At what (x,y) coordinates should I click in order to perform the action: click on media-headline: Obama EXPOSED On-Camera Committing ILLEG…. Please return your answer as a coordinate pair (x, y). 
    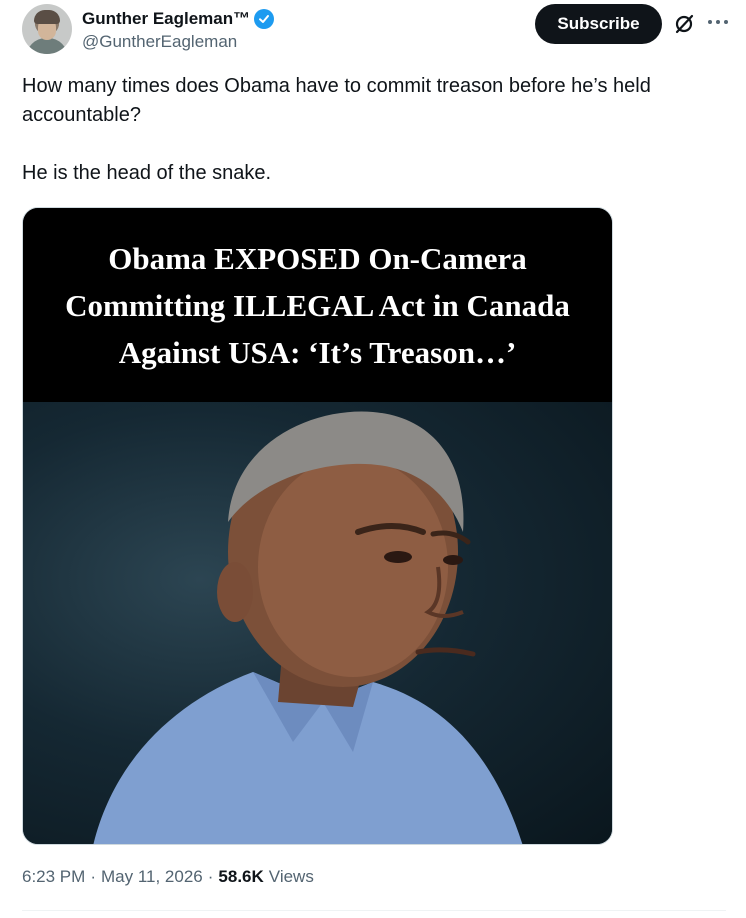
    Looking at the image, I should click on (317, 305).